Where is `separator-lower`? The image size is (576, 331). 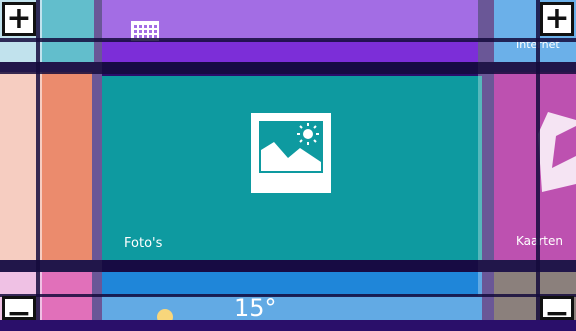 separator-lower is located at coordinates (288, 266).